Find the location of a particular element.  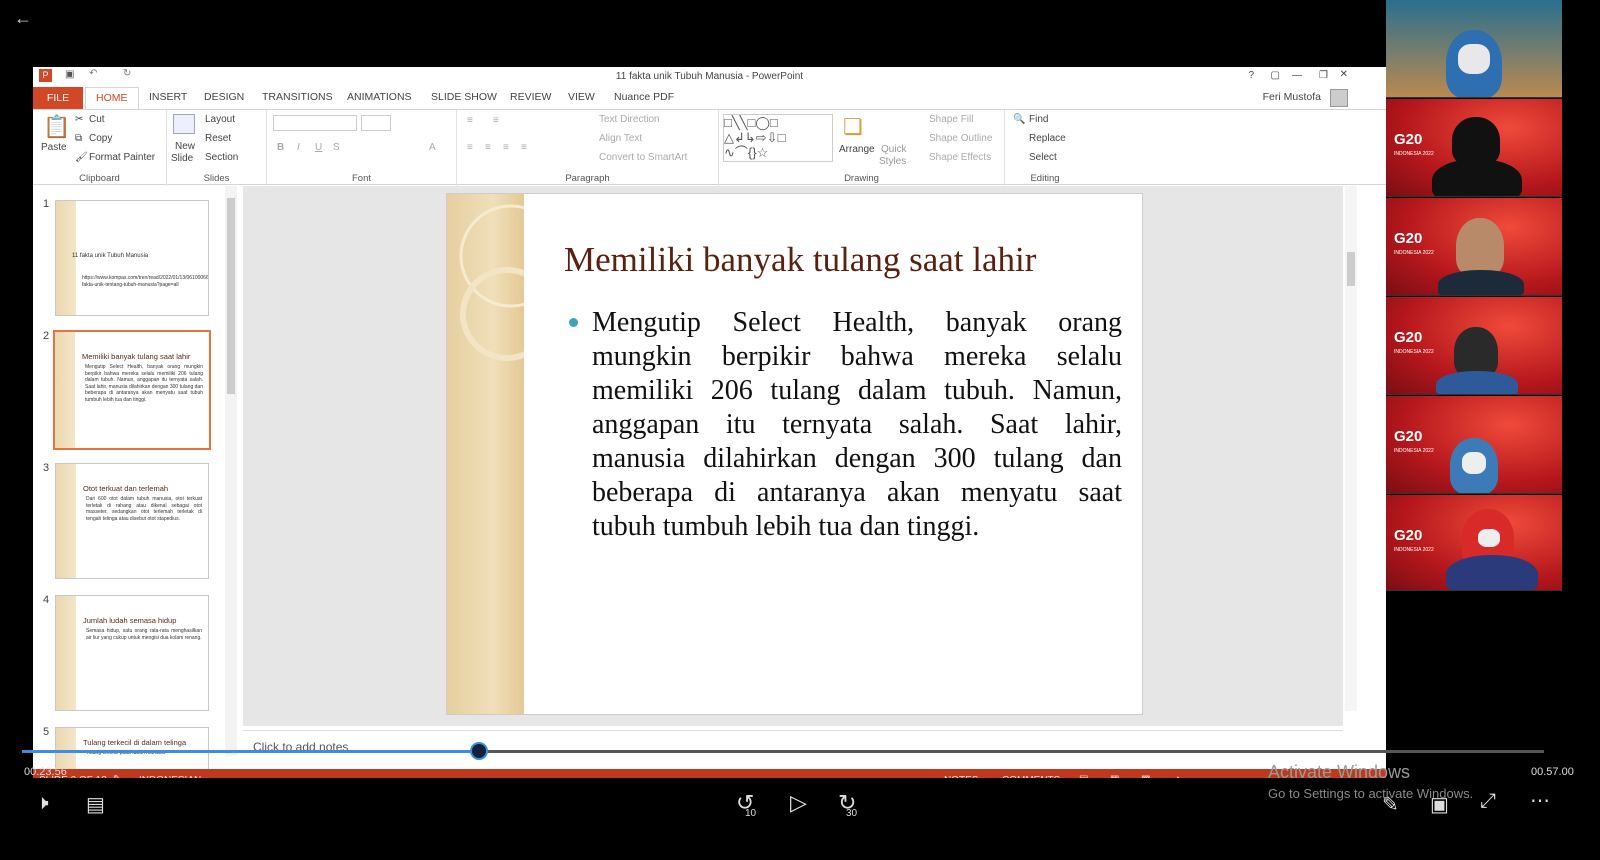

bullets-icon: ≡ is located at coordinates (470, 120).